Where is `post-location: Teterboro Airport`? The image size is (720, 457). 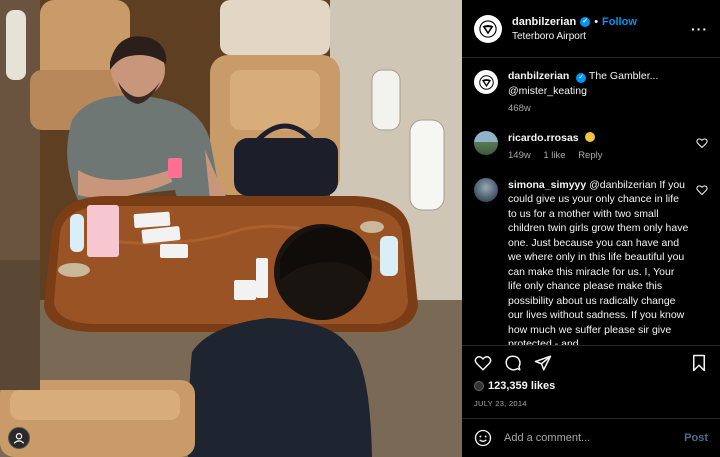 post-location: Teterboro Airport is located at coordinates (601, 36).